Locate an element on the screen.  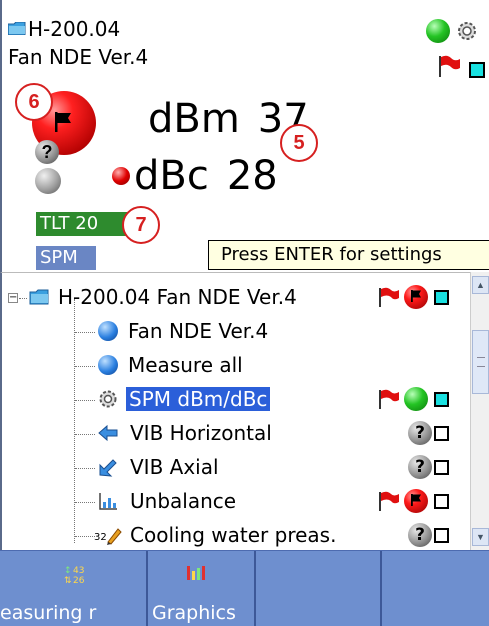
tree-row: VIB Horizontal ? is located at coordinates (237, 433).